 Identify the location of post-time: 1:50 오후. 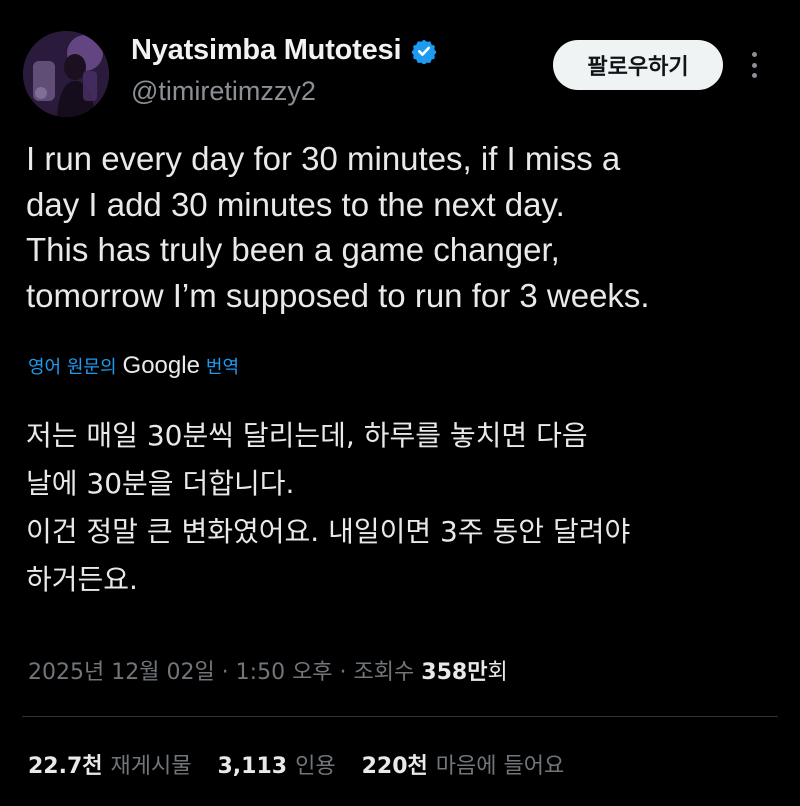
(284, 672).